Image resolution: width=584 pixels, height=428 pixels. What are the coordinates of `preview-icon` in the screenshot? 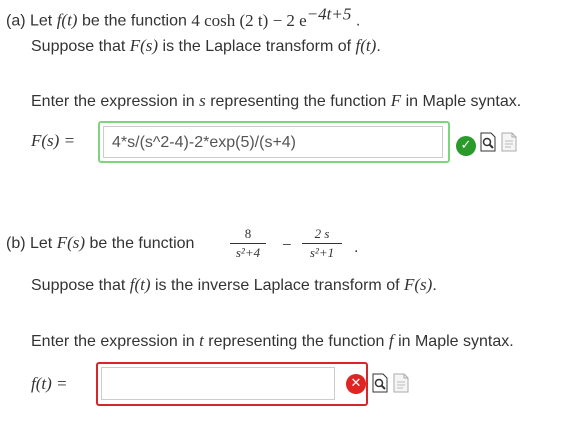 It's located at (488, 142).